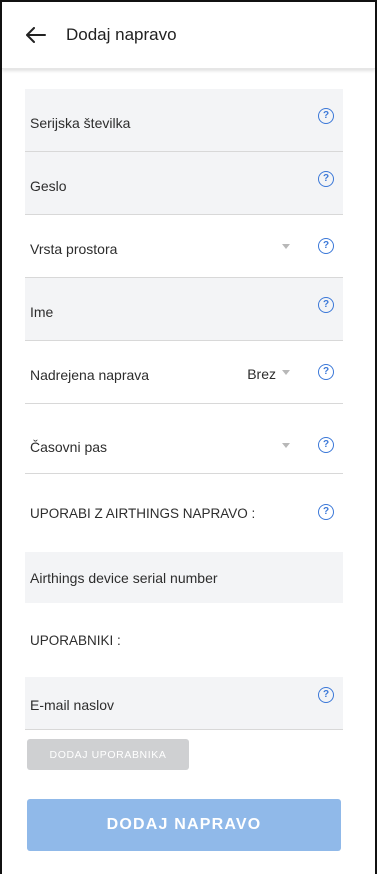 This screenshot has width=377, height=874. What do you see at coordinates (143, 513) in the screenshot?
I see `airthings-section-text: UPORABI Z AIRTHINGS NAPRAVO :` at bounding box center [143, 513].